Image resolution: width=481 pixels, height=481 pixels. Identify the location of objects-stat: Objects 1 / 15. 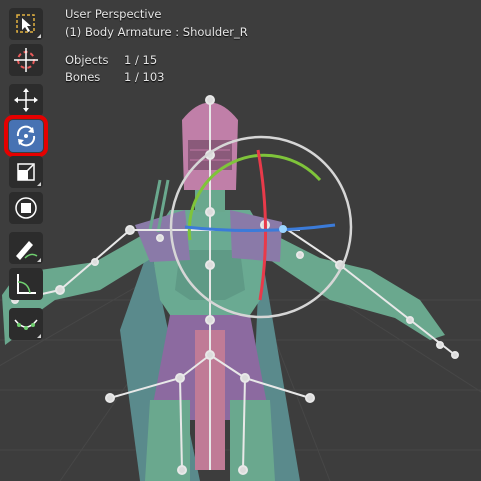
(111, 60).